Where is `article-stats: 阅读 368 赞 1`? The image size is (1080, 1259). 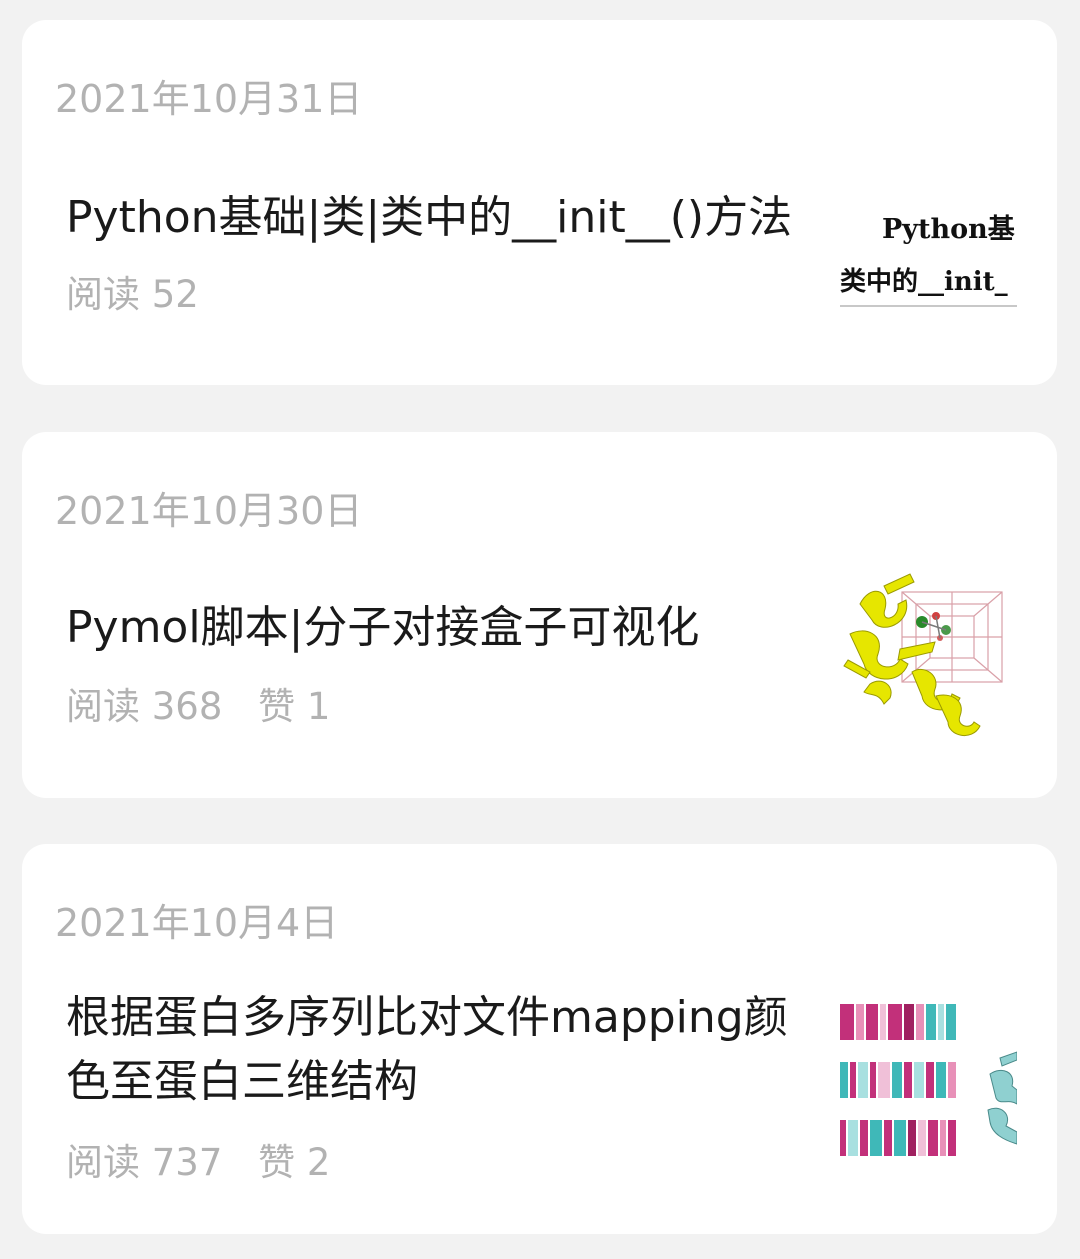
article-stats: 阅读 368 赞 1 is located at coordinates (210, 703).